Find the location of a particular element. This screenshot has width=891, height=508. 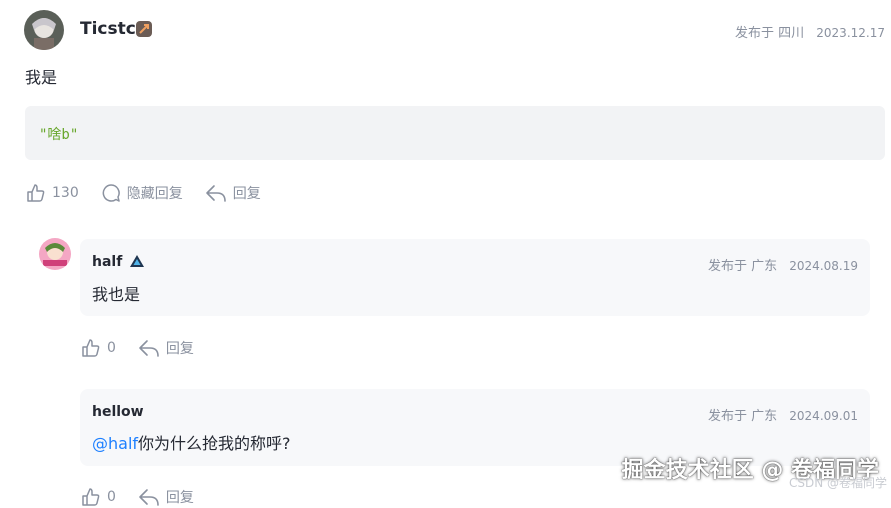

reply-date: 2024.08.19 is located at coordinates (823, 266).